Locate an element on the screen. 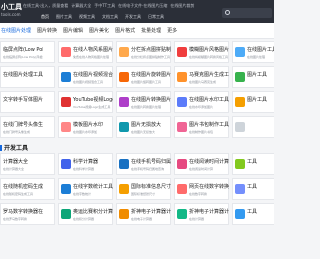 The image size is (320, 259). tool-description: 在线临屏点阵(Low Poly)风格生成 is located at coordinates (23, 57).